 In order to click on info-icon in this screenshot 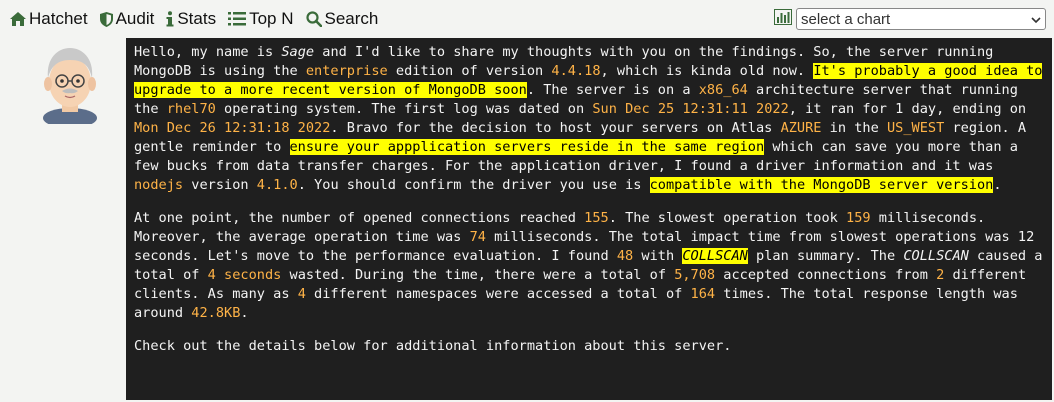, I will do `click(170, 19)`.